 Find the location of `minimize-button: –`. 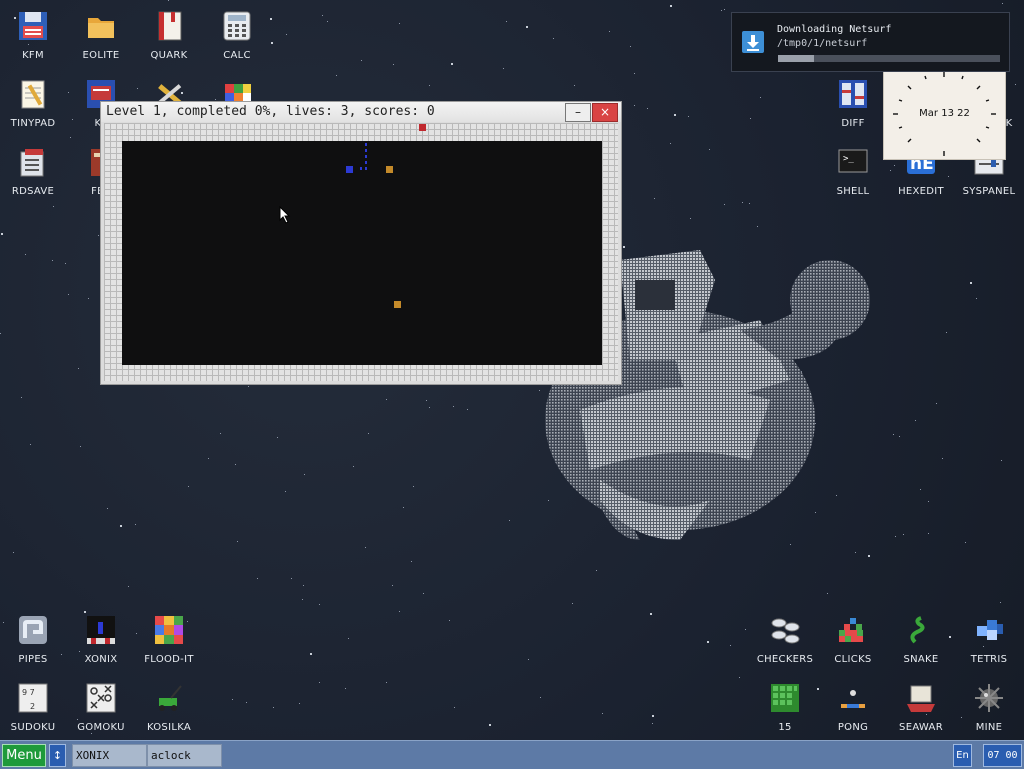

minimize-button: – is located at coordinates (578, 112).